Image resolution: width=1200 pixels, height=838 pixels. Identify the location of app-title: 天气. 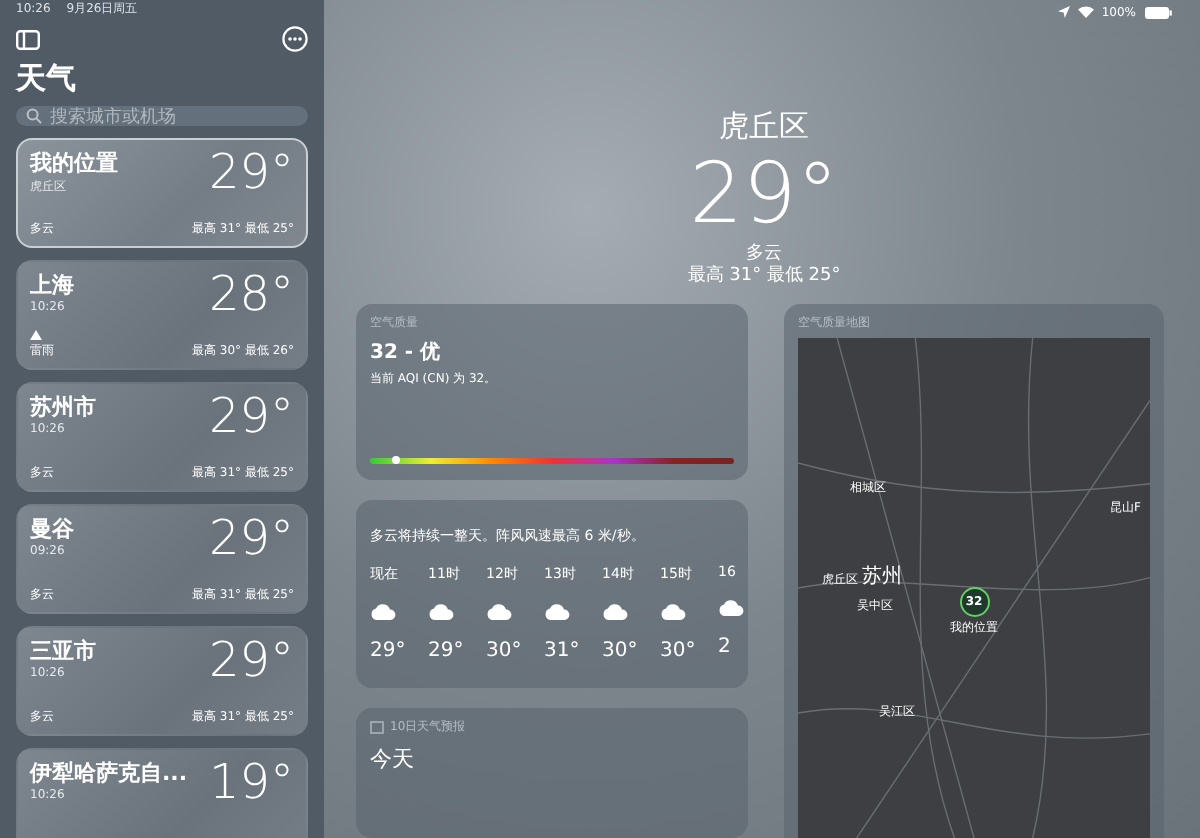
(47, 79).